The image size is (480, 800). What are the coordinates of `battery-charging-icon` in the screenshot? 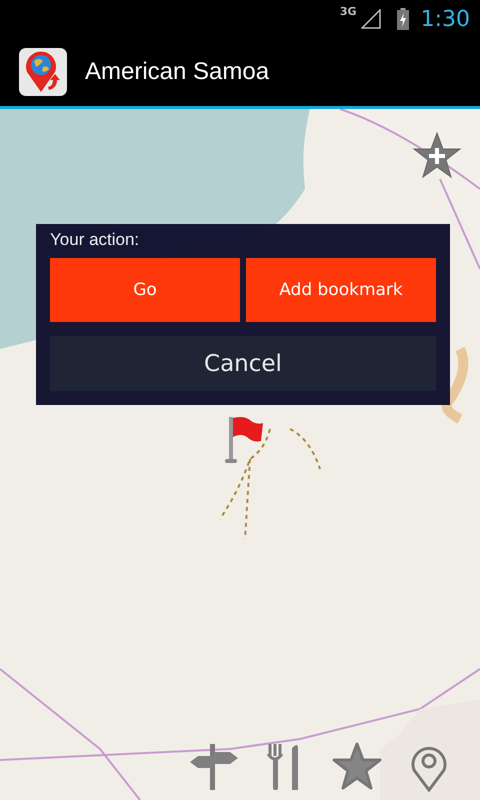 It's located at (402, 19).